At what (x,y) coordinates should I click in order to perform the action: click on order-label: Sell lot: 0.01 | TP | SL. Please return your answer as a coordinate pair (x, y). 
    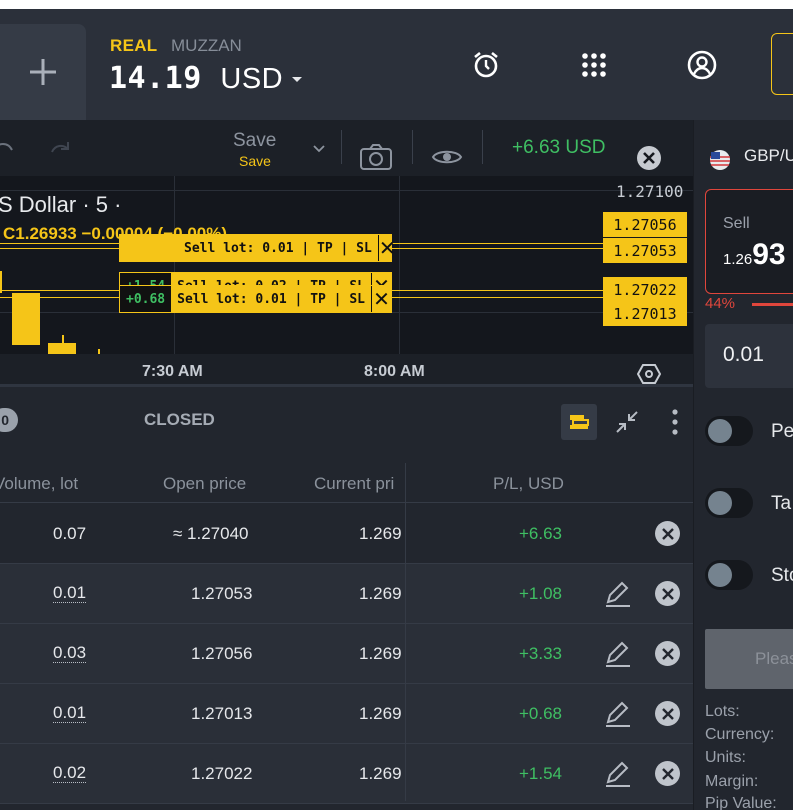
    Looking at the image, I should click on (271, 299).